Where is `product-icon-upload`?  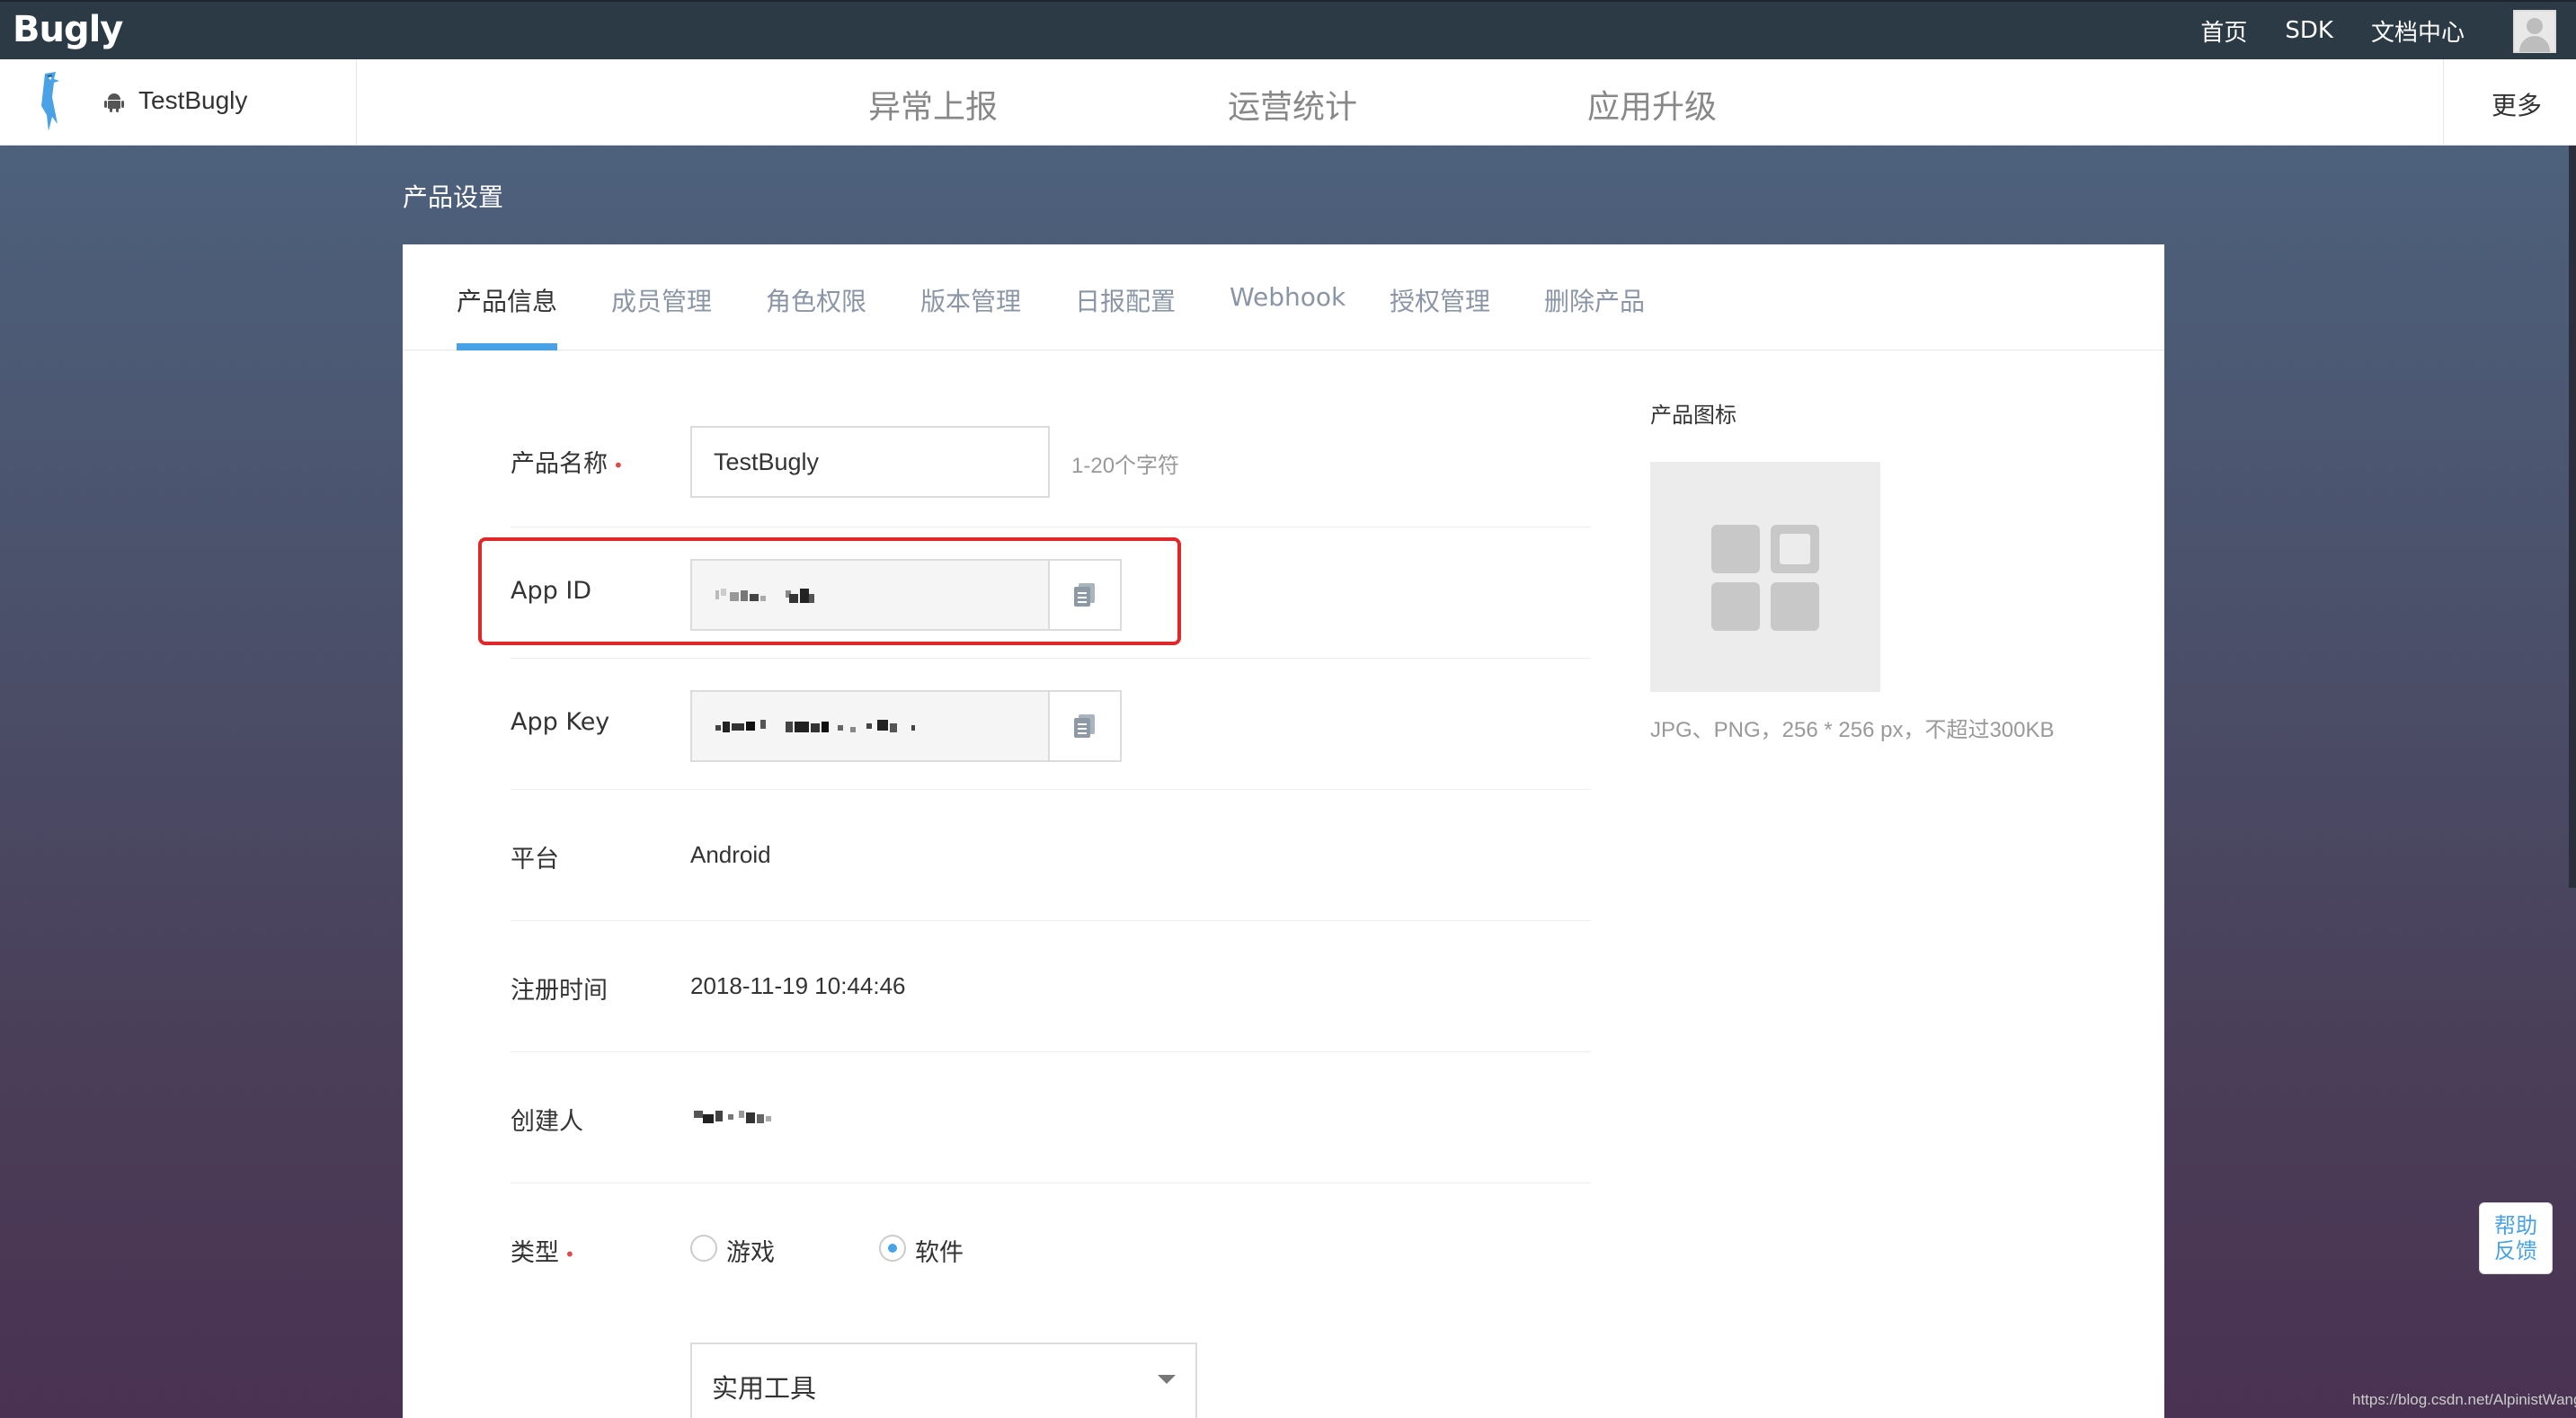 product-icon-upload is located at coordinates (1765, 577).